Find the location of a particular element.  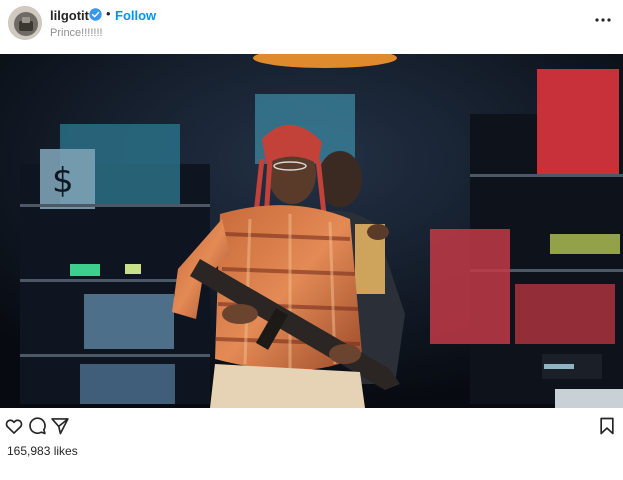

dollar-sign-decoration: $ is located at coordinates (63, 181).